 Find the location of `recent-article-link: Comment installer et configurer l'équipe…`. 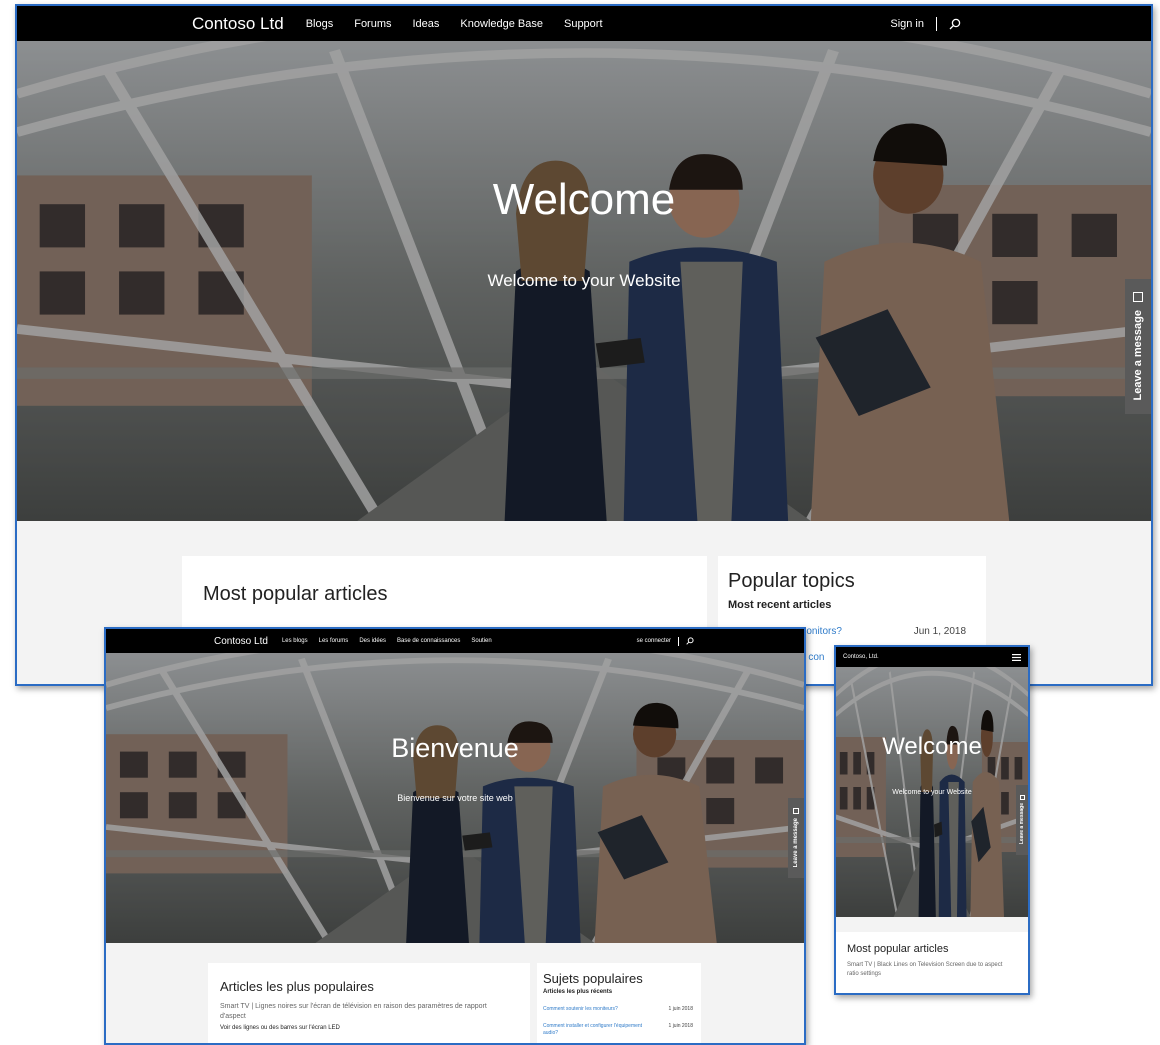

recent-article-link: Comment installer et configurer l'équipe… is located at coordinates (593, 1030).